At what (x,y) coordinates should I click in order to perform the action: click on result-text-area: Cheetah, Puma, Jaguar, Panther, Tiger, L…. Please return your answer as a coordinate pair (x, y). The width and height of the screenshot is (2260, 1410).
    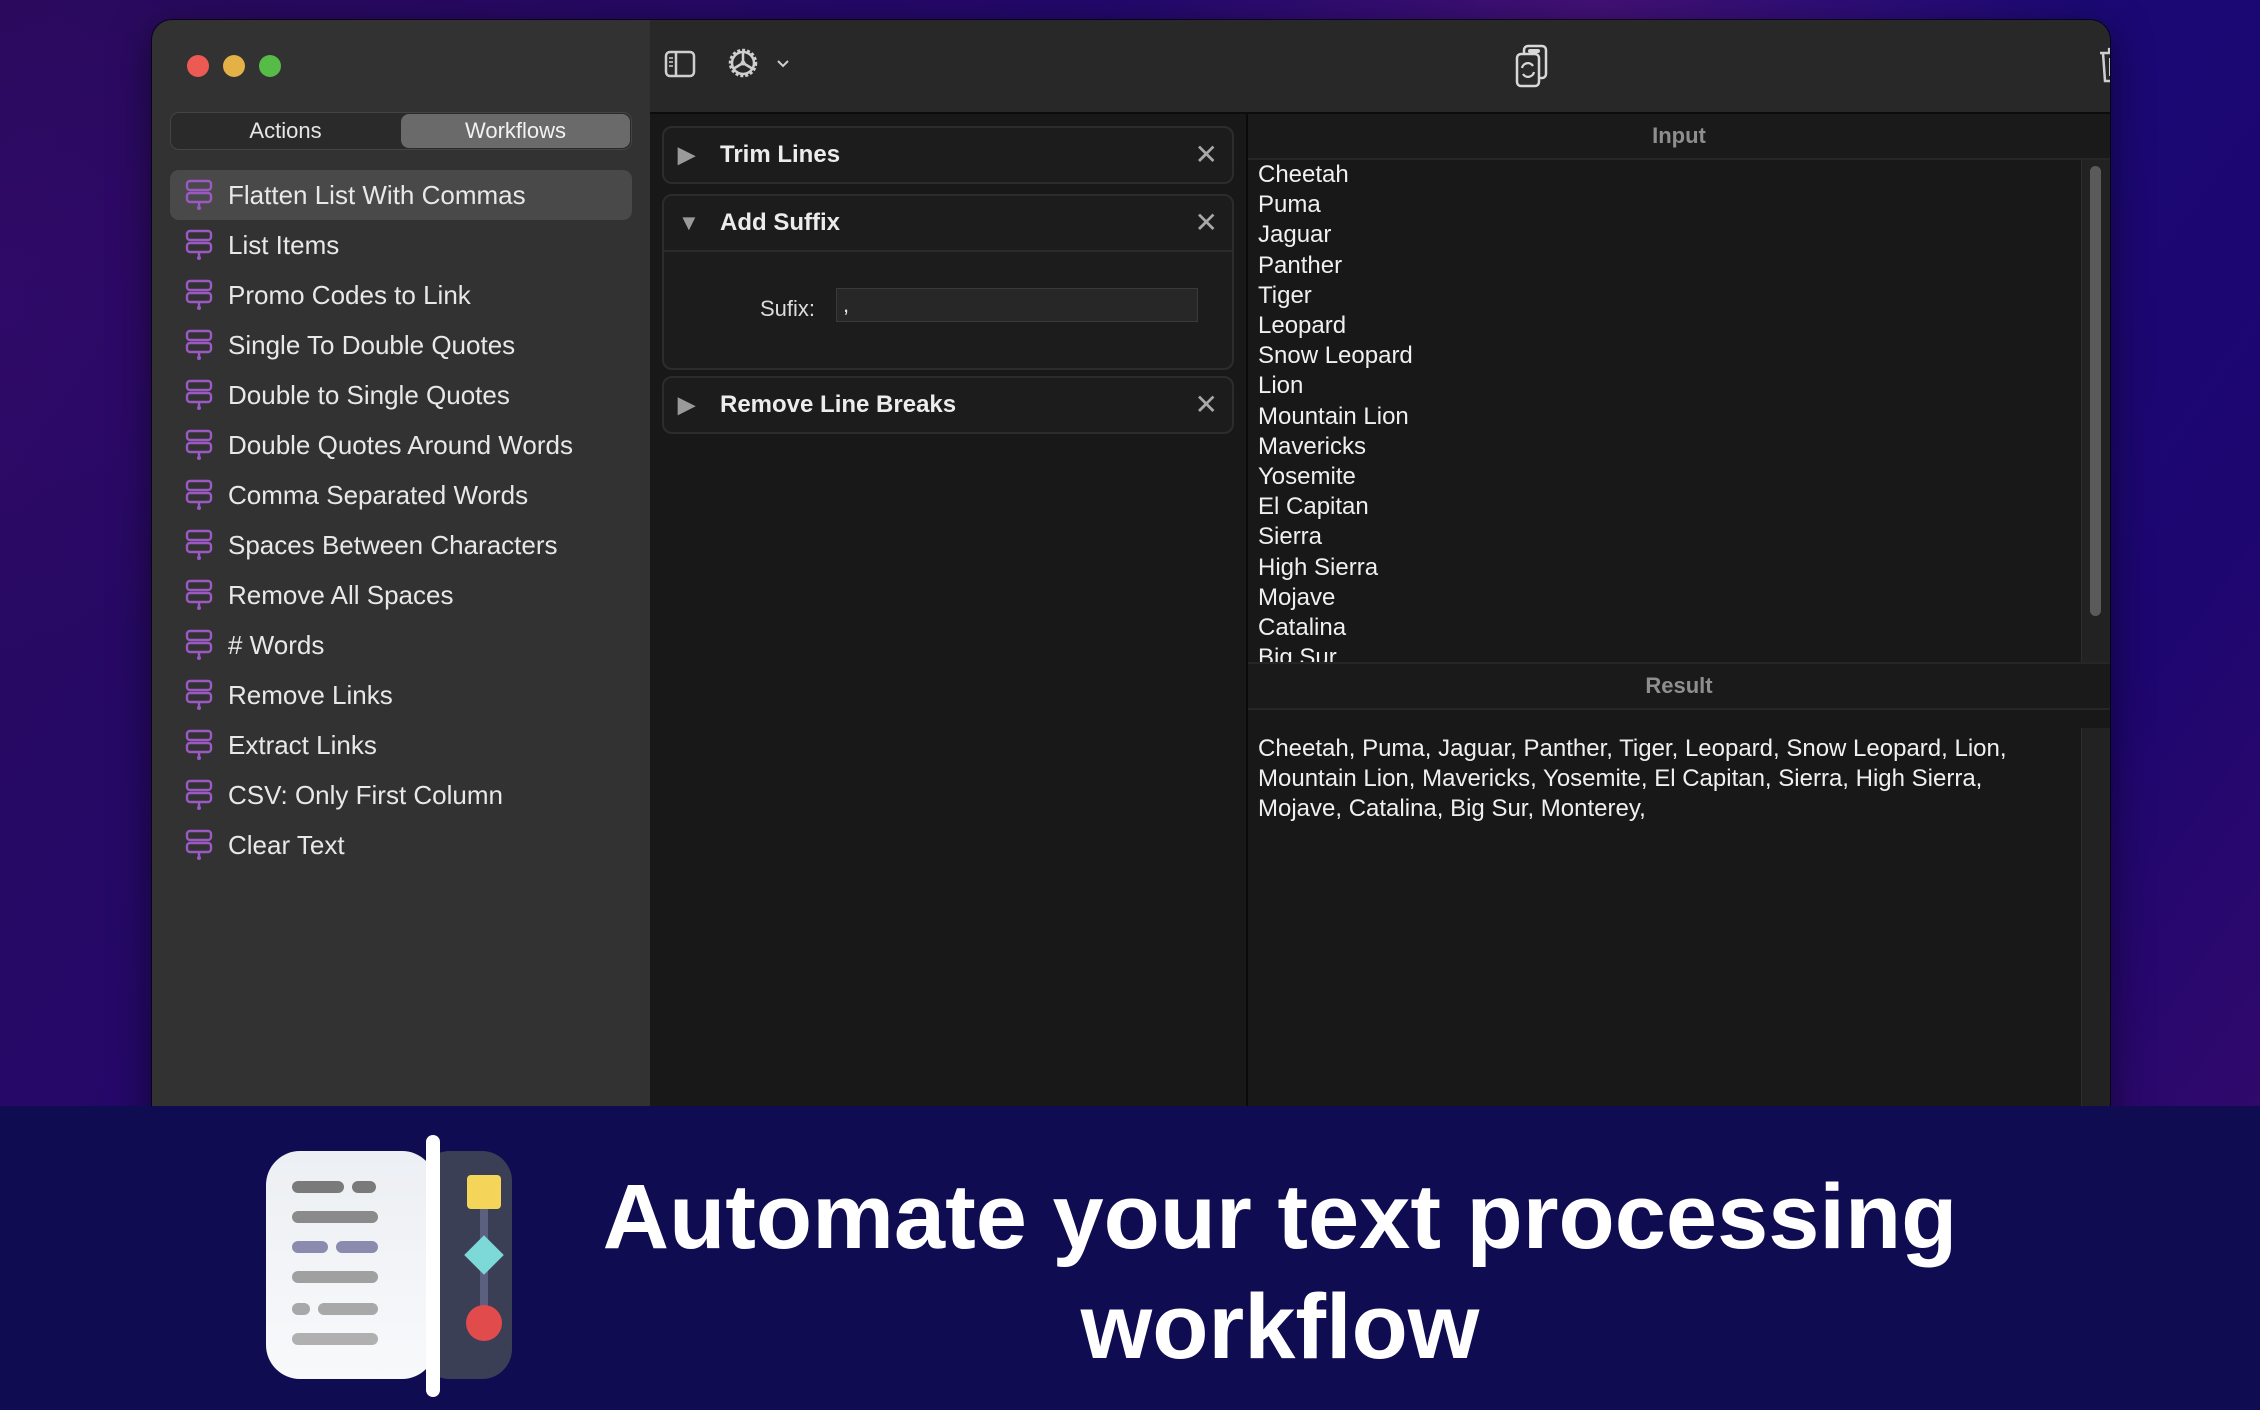
    Looking at the image, I should click on (1665, 934).